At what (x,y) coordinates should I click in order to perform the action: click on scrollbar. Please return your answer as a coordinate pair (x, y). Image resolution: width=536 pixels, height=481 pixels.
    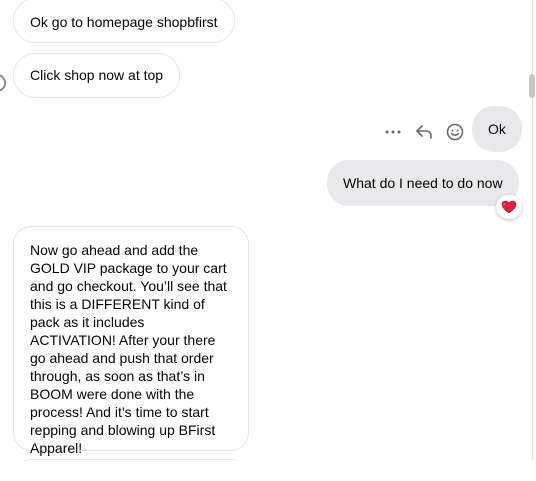
    Looking at the image, I should click on (532, 230).